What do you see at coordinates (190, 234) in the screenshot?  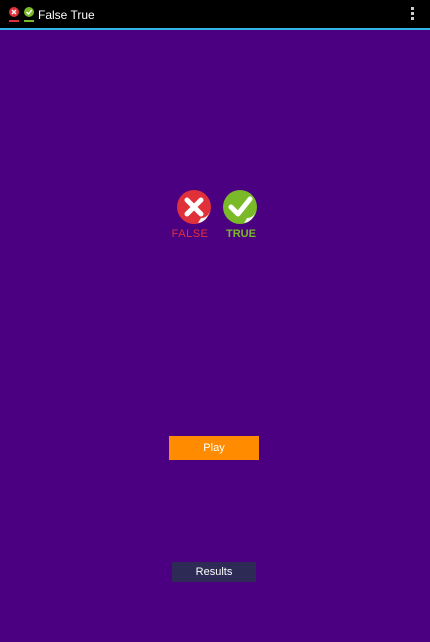 I see `false-label: FALSE` at bounding box center [190, 234].